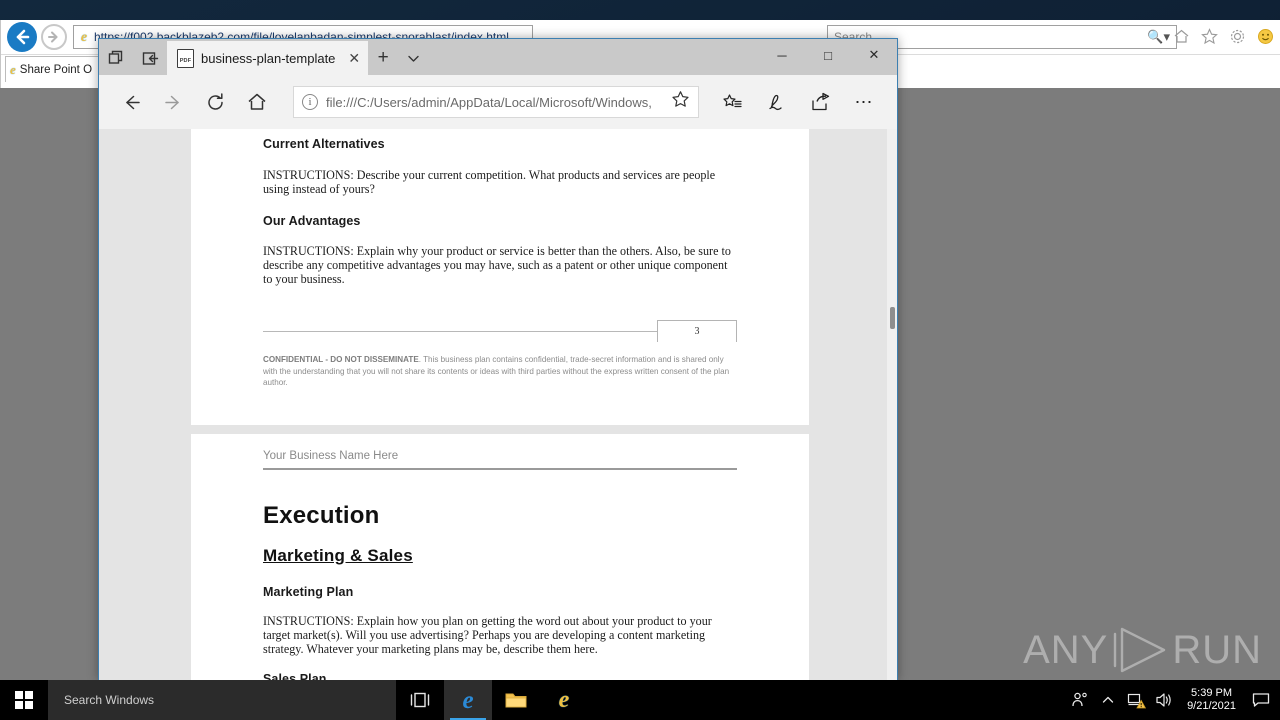 This screenshot has height=720, width=1280. What do you see at coordinates (1261, 700) in the screenshot?
I see `action-center-icon` at bounding box center [1261, 700].